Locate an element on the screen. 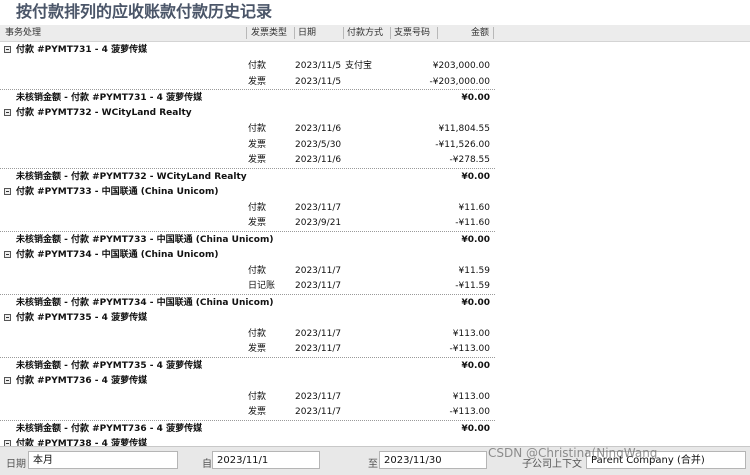 The height and width of the screenshot is (475, 750). date-range-select: 本月 is located at coordinates (103, 460).